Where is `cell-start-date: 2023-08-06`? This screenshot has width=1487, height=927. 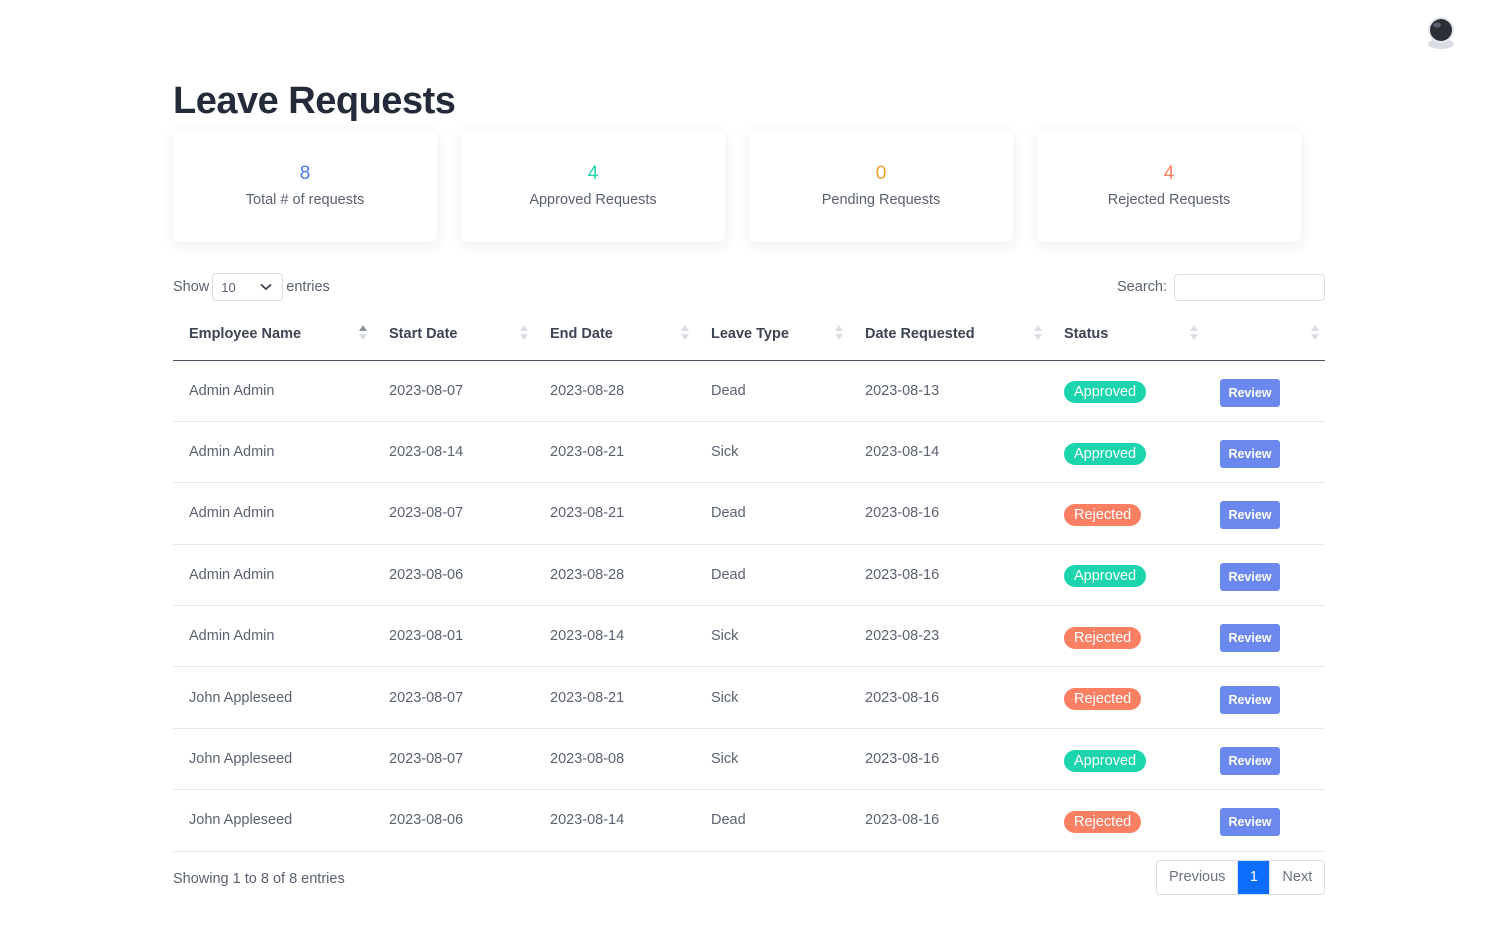
cell-start-date: 2023-08-06 is located at coordinates (453, 575).